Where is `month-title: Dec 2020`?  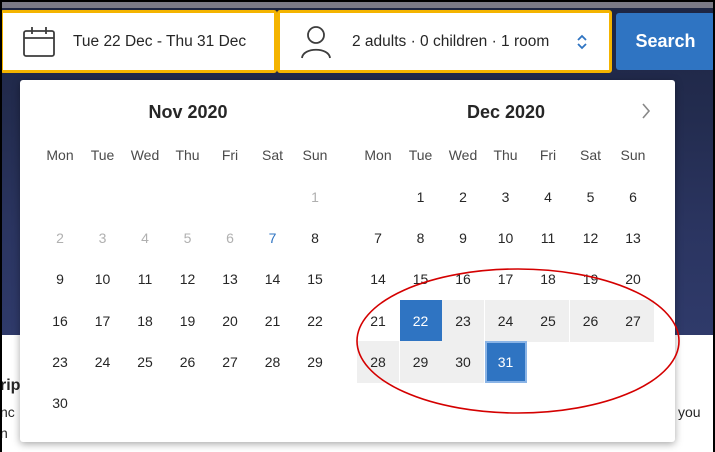 month-title: Dec 2020 is located at coordinates (506, 112).